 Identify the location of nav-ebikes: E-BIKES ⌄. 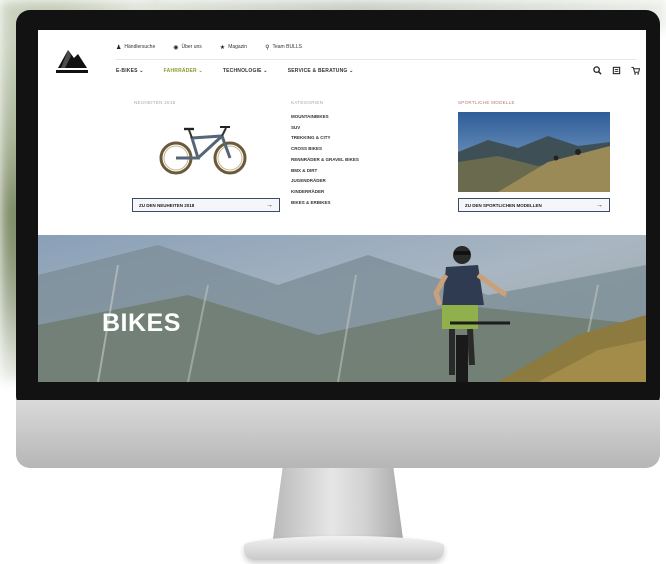
(130, 71).